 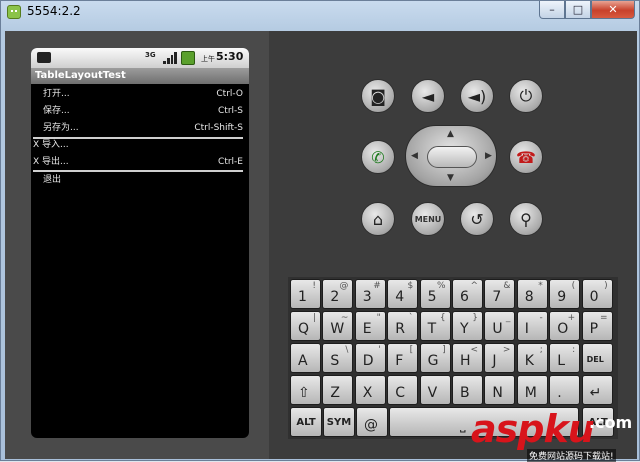 I want to click on key-label: B, so click(x=465, y=393).